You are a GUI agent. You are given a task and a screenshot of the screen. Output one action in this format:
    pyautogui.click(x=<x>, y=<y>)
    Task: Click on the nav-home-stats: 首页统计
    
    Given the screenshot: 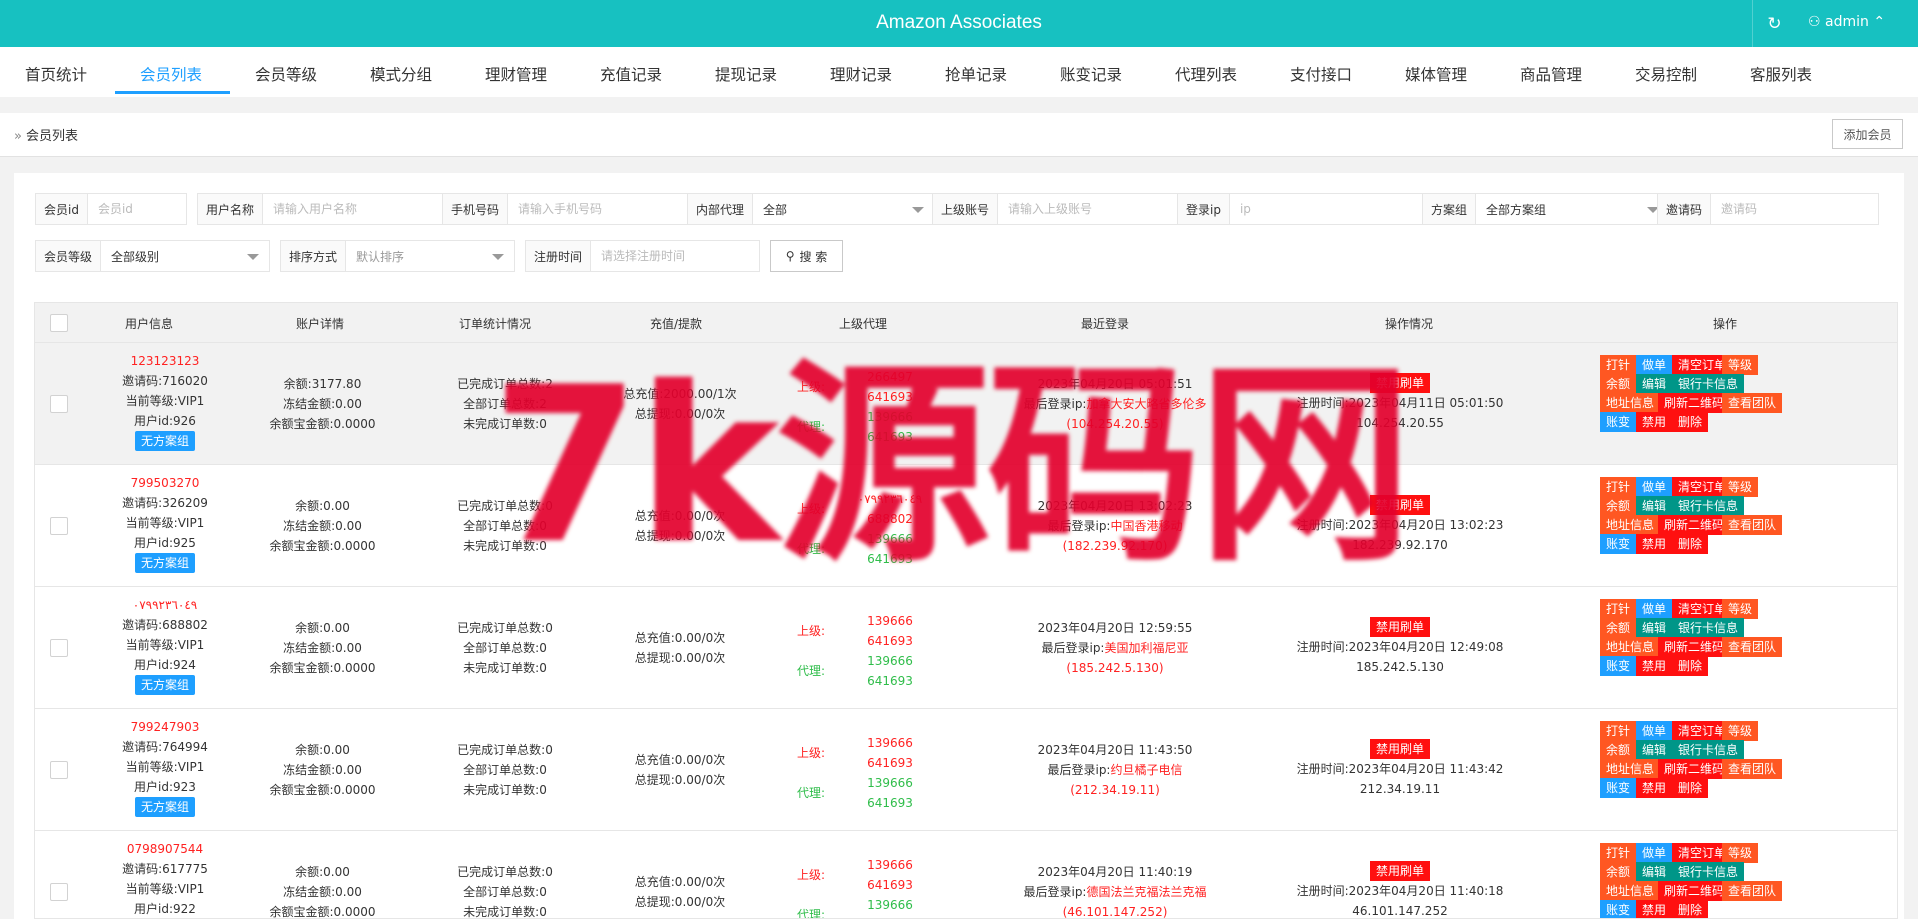 What is the action you would take?
    pyautogui.click(x=56, y=74)
    